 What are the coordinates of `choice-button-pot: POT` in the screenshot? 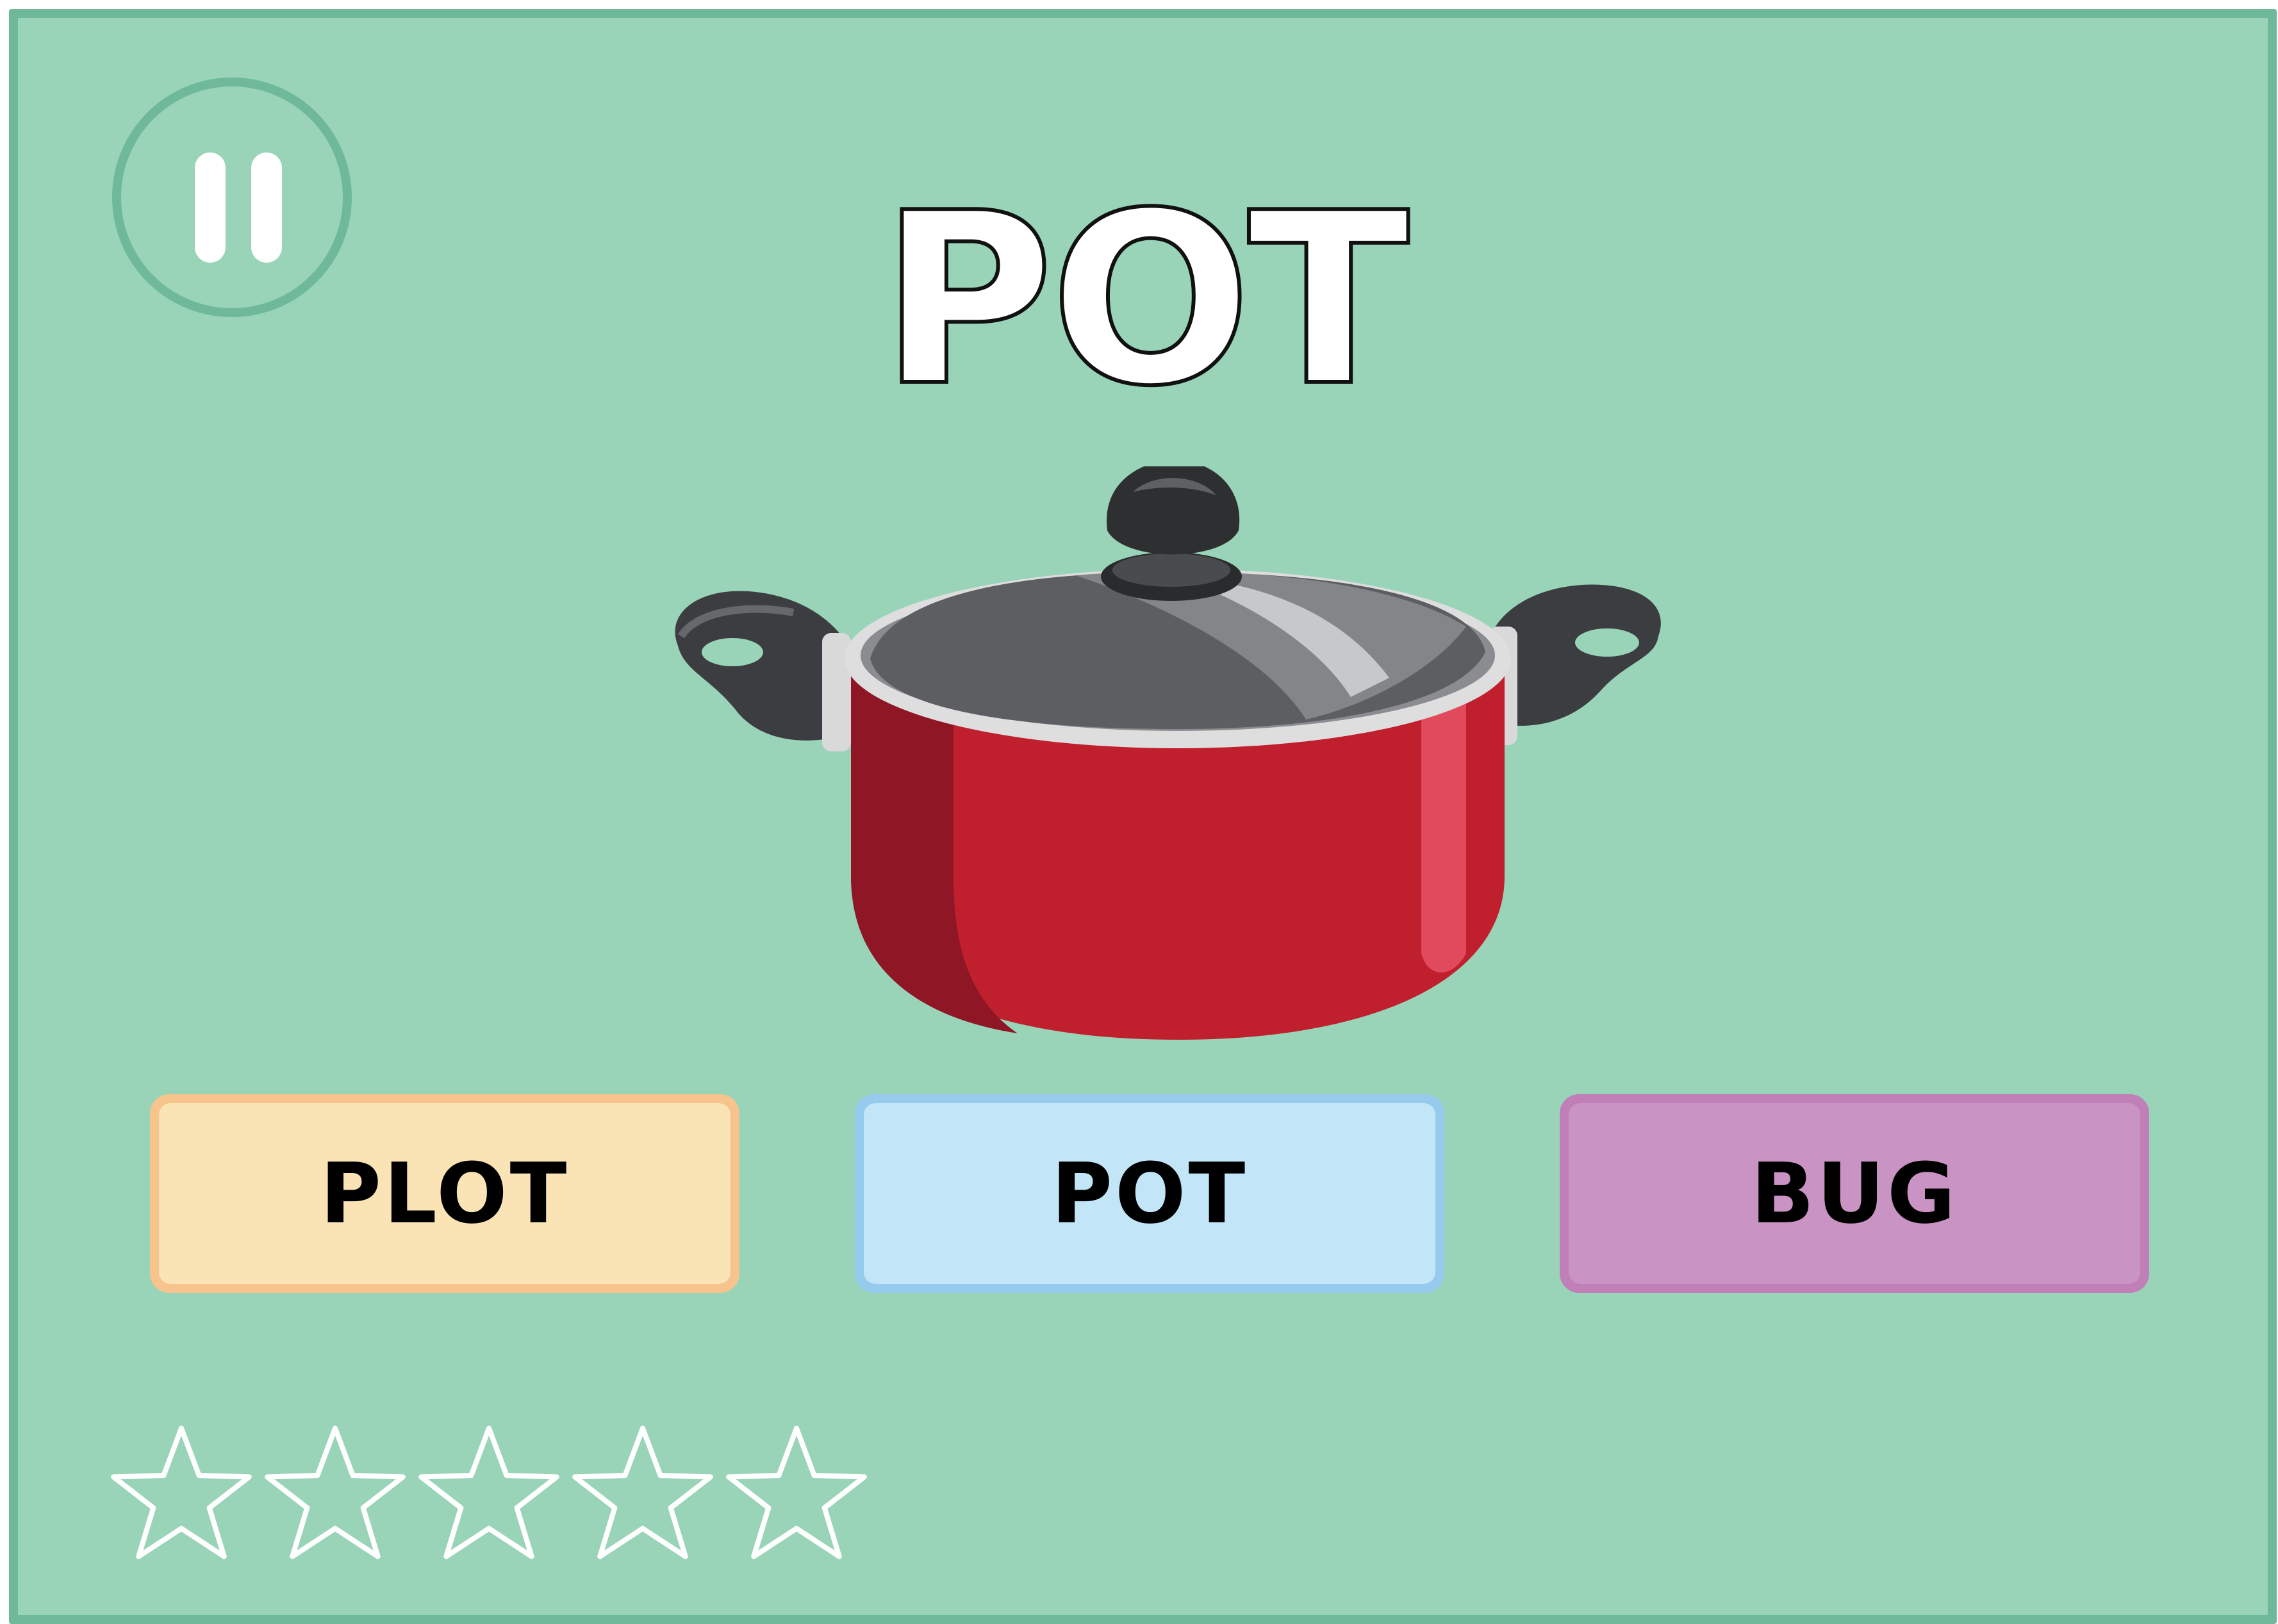 It's located at (1149, 1193).